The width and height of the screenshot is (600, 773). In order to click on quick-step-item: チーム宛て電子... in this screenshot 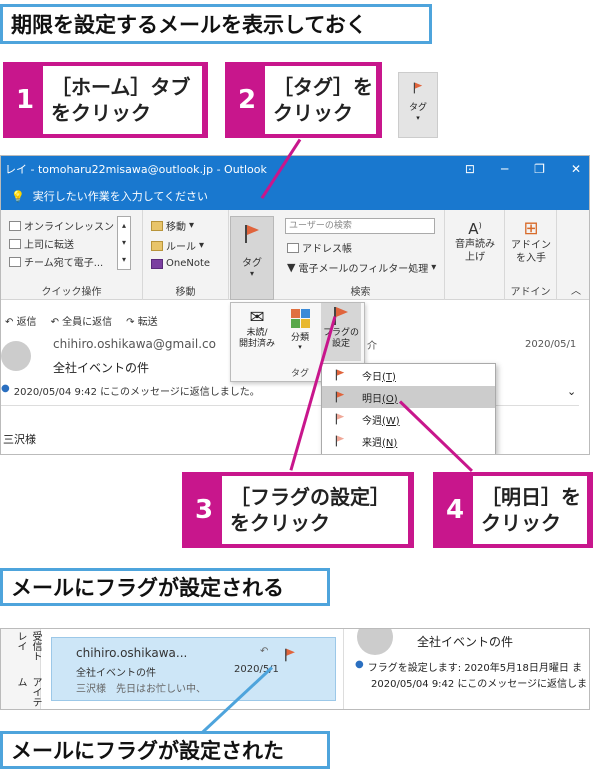, I will do `click(56, 261)`.